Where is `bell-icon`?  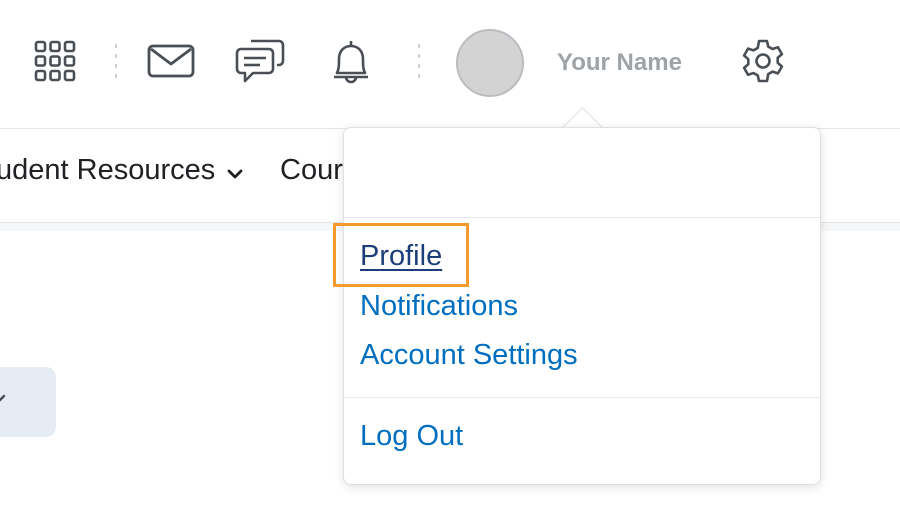
bell-icon is located at coordinates (351, 62).